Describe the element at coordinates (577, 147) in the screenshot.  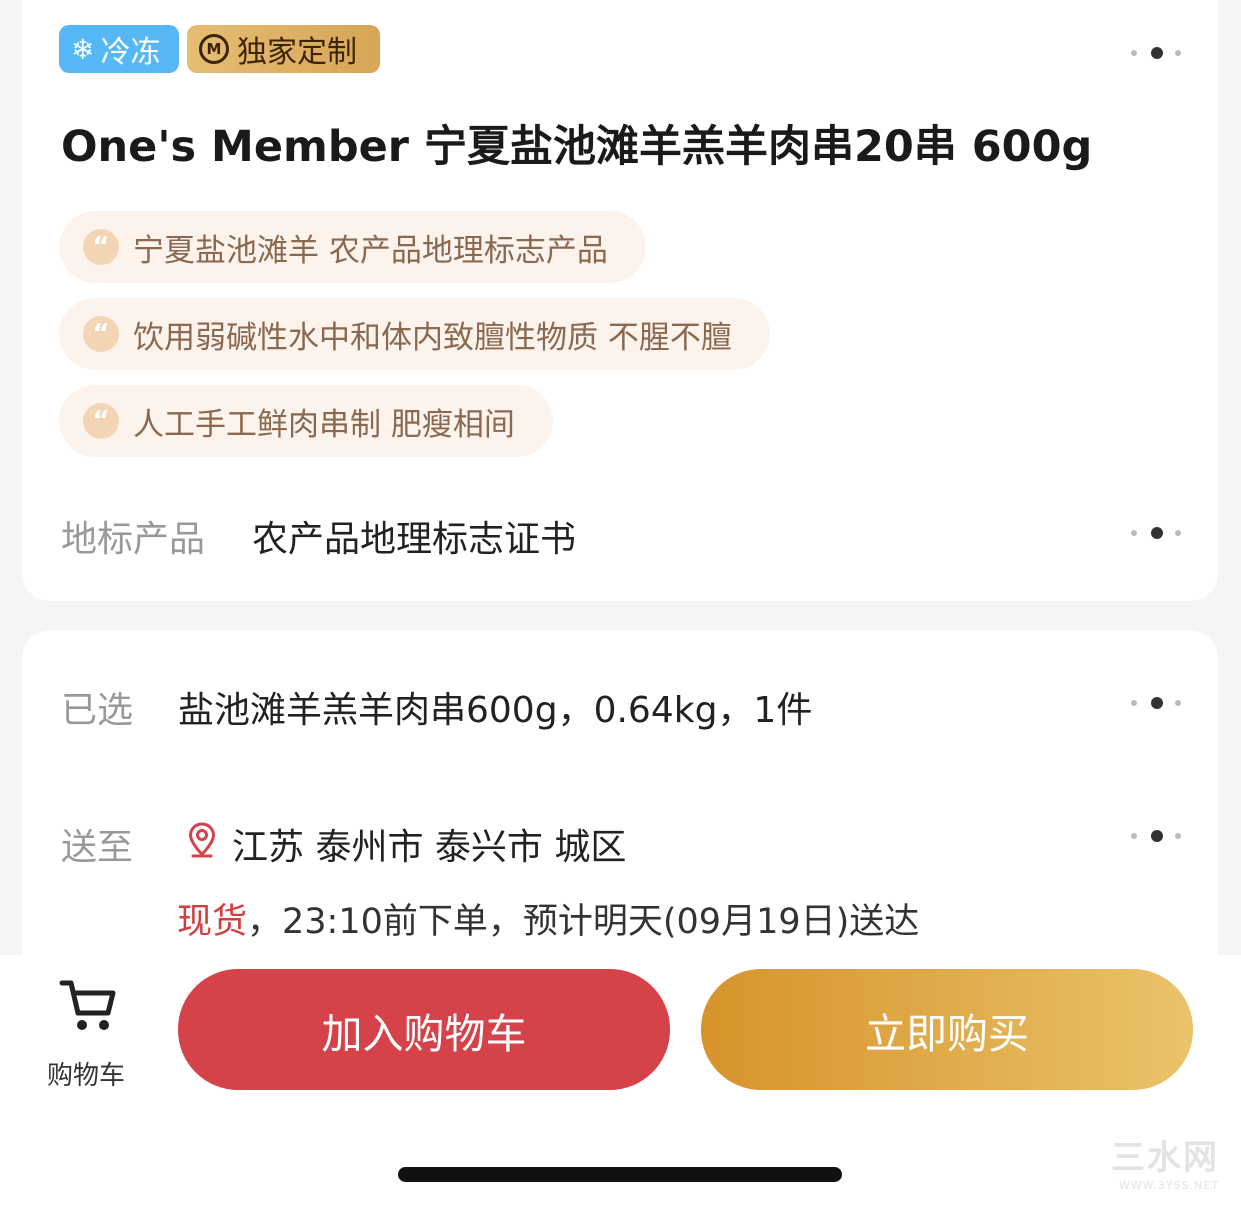
I see `product-title: One's Member 宁夏盐池滩羊羔羊肉串20串 600g` at that location.